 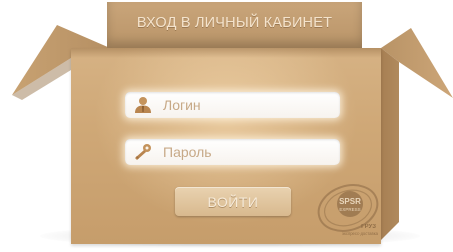 What do you see at coordinates (233, 201) in the screenshot?
I see `login-button: ВОЙТИ` at bounding box center [233, 201].